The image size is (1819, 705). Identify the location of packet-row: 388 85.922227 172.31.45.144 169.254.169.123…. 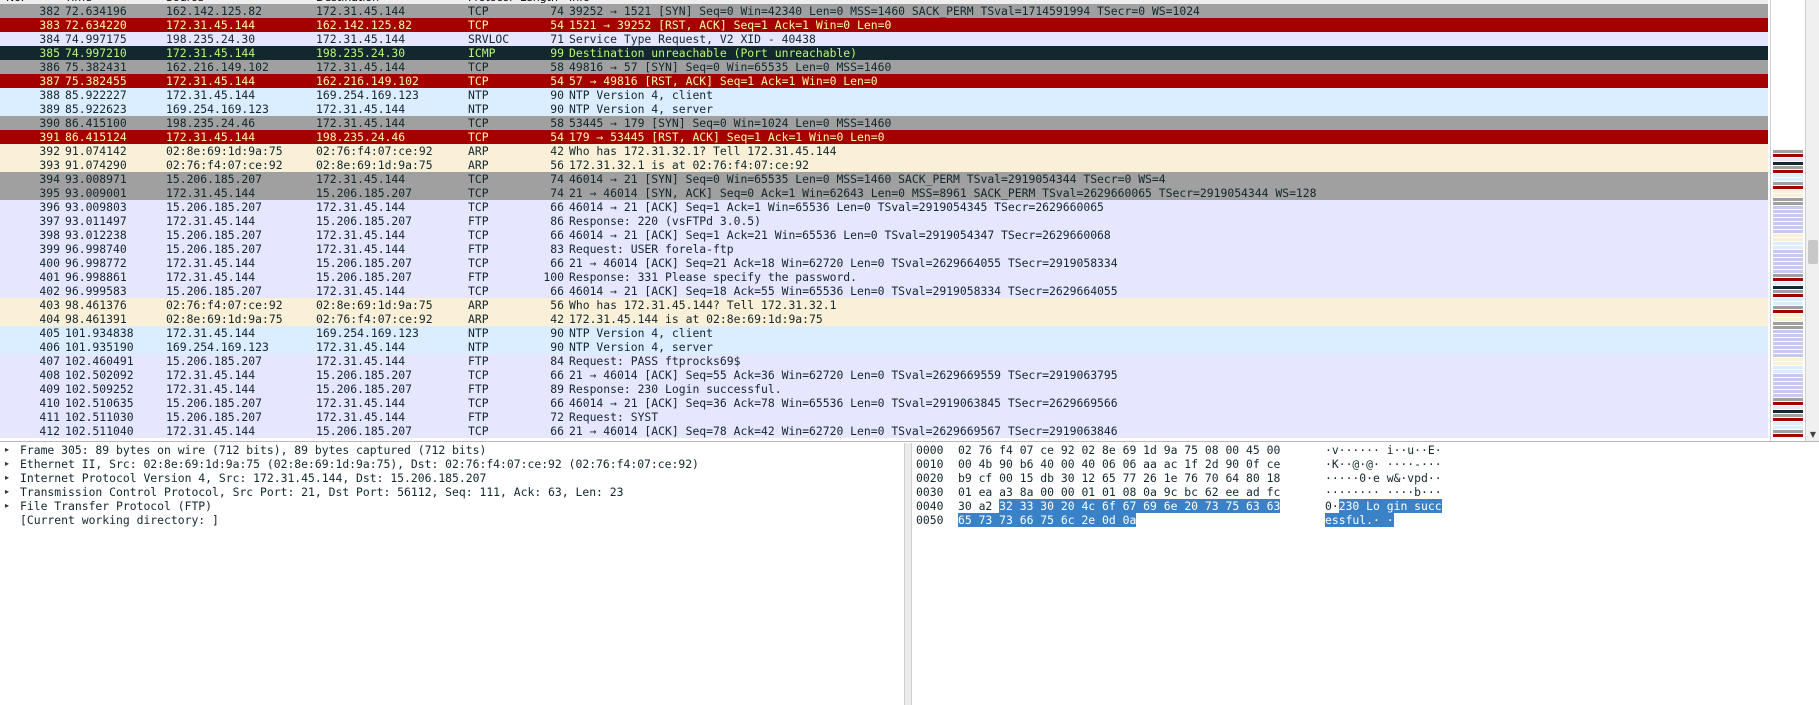
(884, 95).